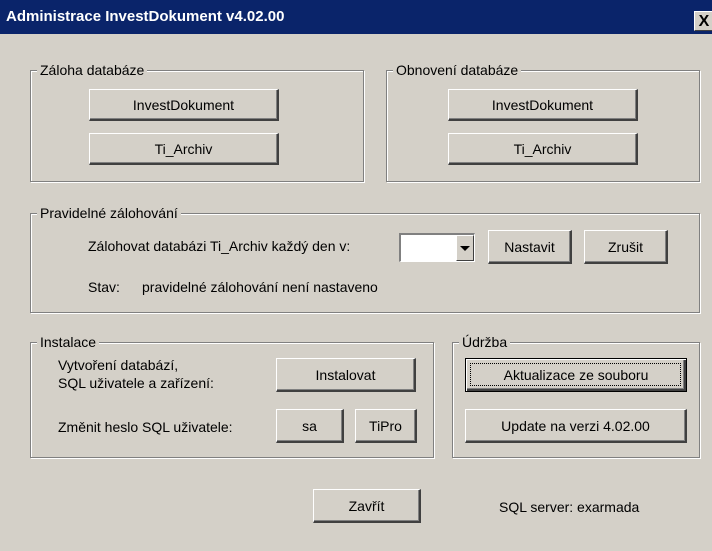  Describe the element at coordinates (576, 426) in the screenshot. I see `update-version-button: Update na verzi 4.02.00` at that location.